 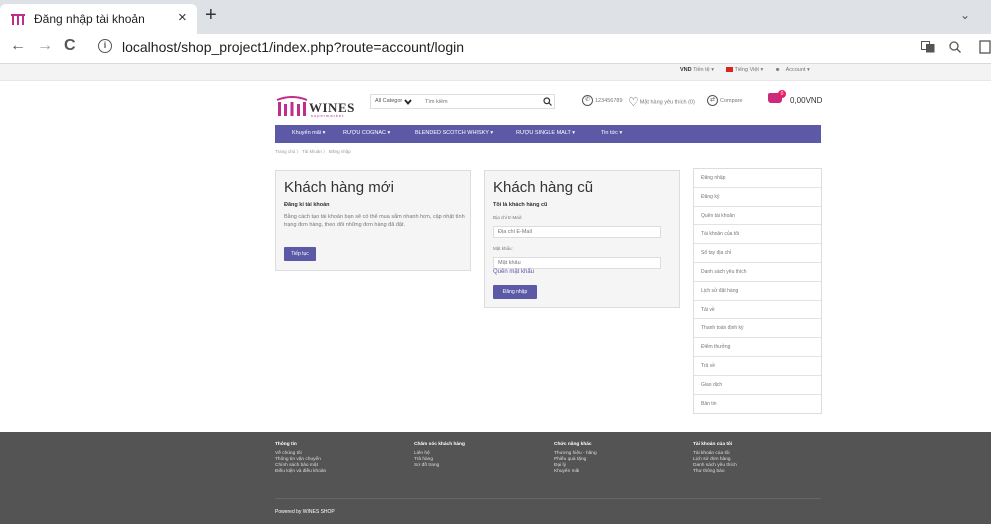 What do you see at coordinates (757, 385) in the screenshot?
I see `sidebar-item-transactions: Giao dịch` at bounding box center [757, 385].